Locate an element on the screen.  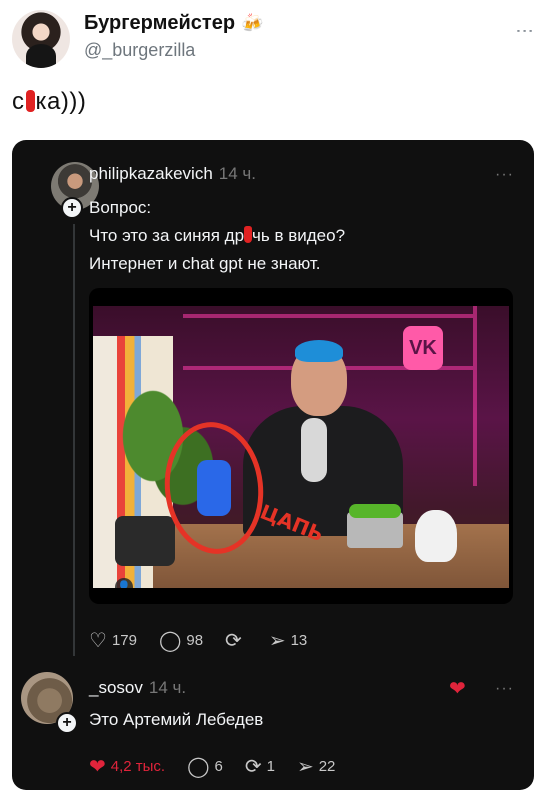
tweet-text: с ка))) is located at coordinates (49, 102).